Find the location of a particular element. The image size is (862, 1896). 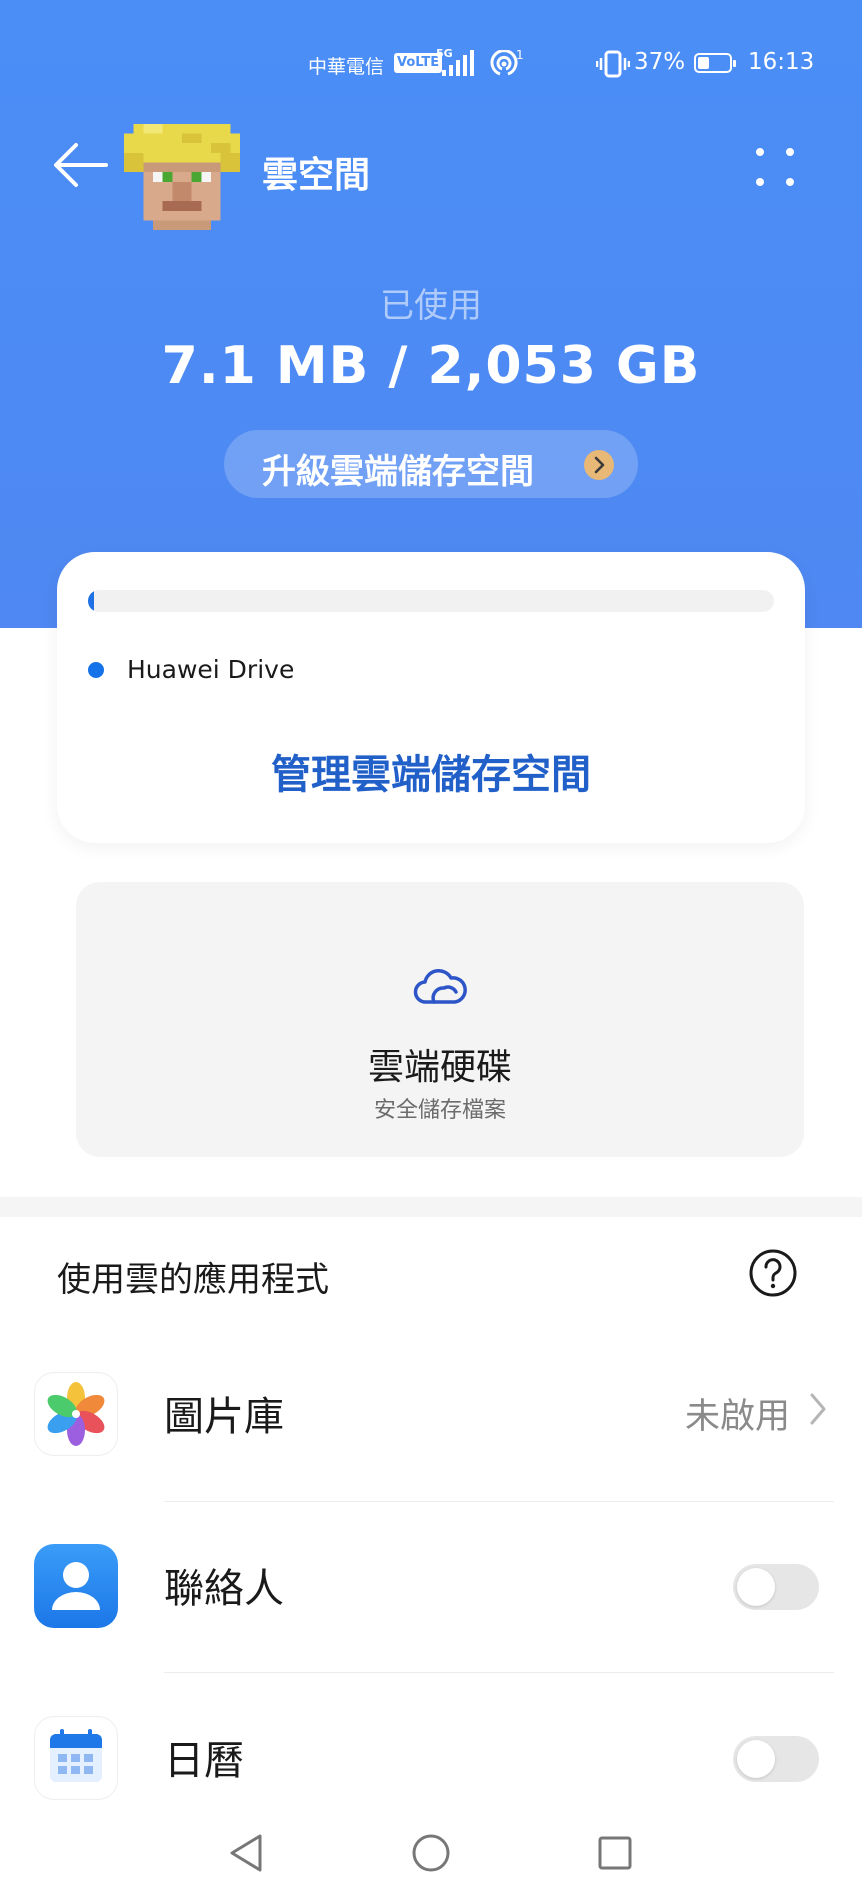

upgrade-storage-label: 升級雲端儲存空間 is located at coordinates (398, 472).